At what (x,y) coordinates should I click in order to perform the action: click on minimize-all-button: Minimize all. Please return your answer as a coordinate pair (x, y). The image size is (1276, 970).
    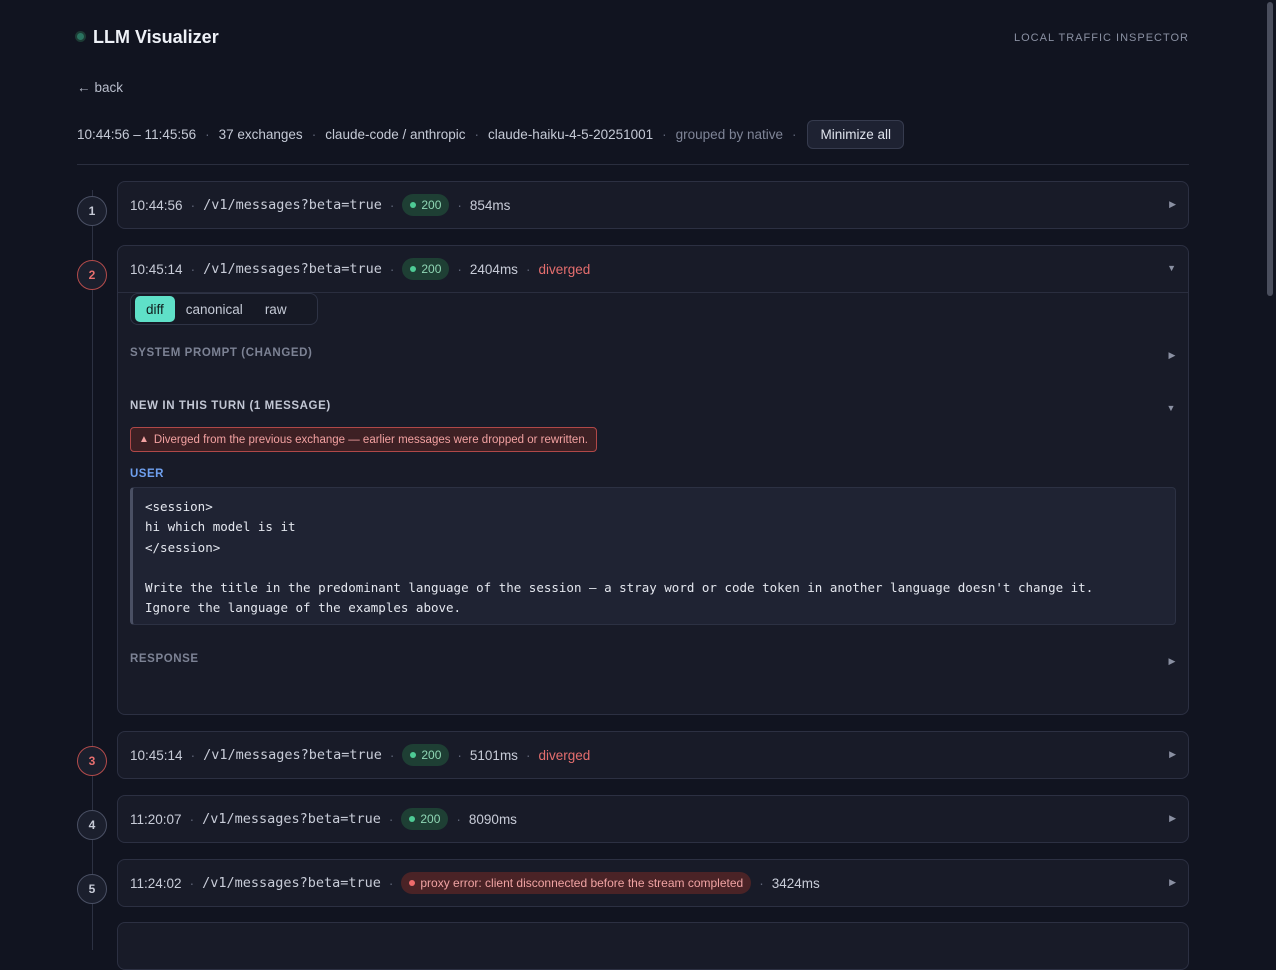
    Looking at the image, I should click on (855, 134).